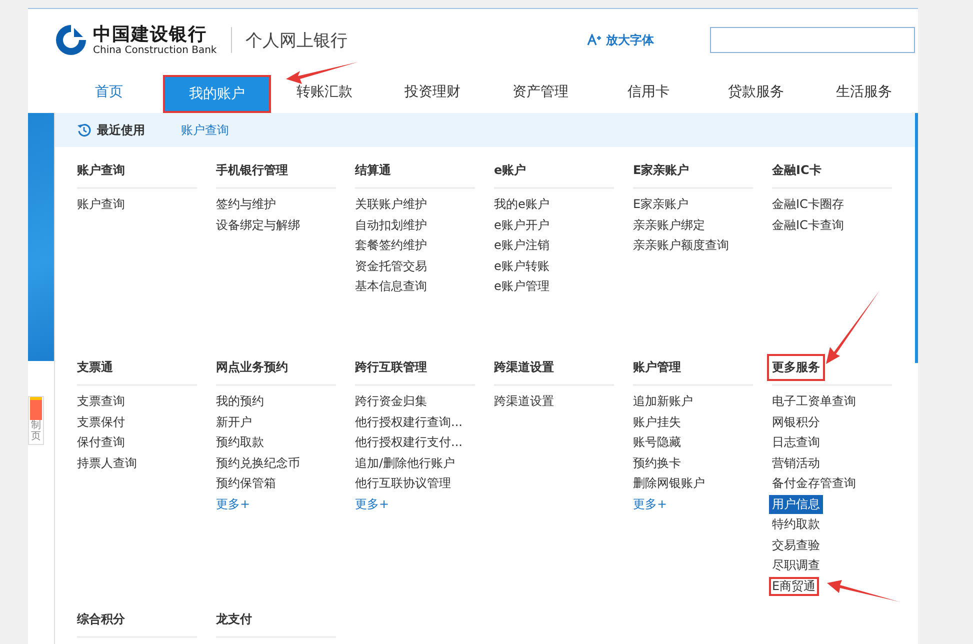 The height and width of the screenshot is (644, 973). I want to click on menu-link: 预约保管箱, so click(246, 483).